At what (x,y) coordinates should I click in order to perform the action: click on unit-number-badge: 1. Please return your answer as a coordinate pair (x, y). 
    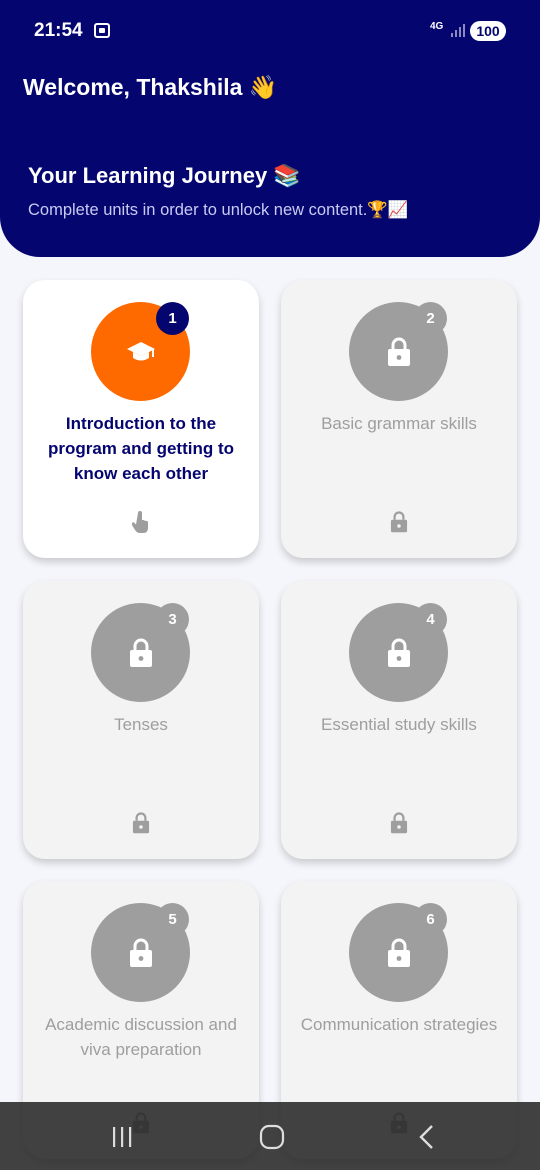
    Looking at the image, I should click on (172, 318).